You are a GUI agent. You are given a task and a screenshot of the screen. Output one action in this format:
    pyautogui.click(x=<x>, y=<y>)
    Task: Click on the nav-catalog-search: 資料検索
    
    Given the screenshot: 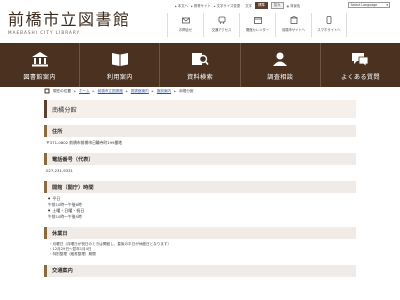 What is the action you would take?
    pyautogui.click(x=200, y=65)
    